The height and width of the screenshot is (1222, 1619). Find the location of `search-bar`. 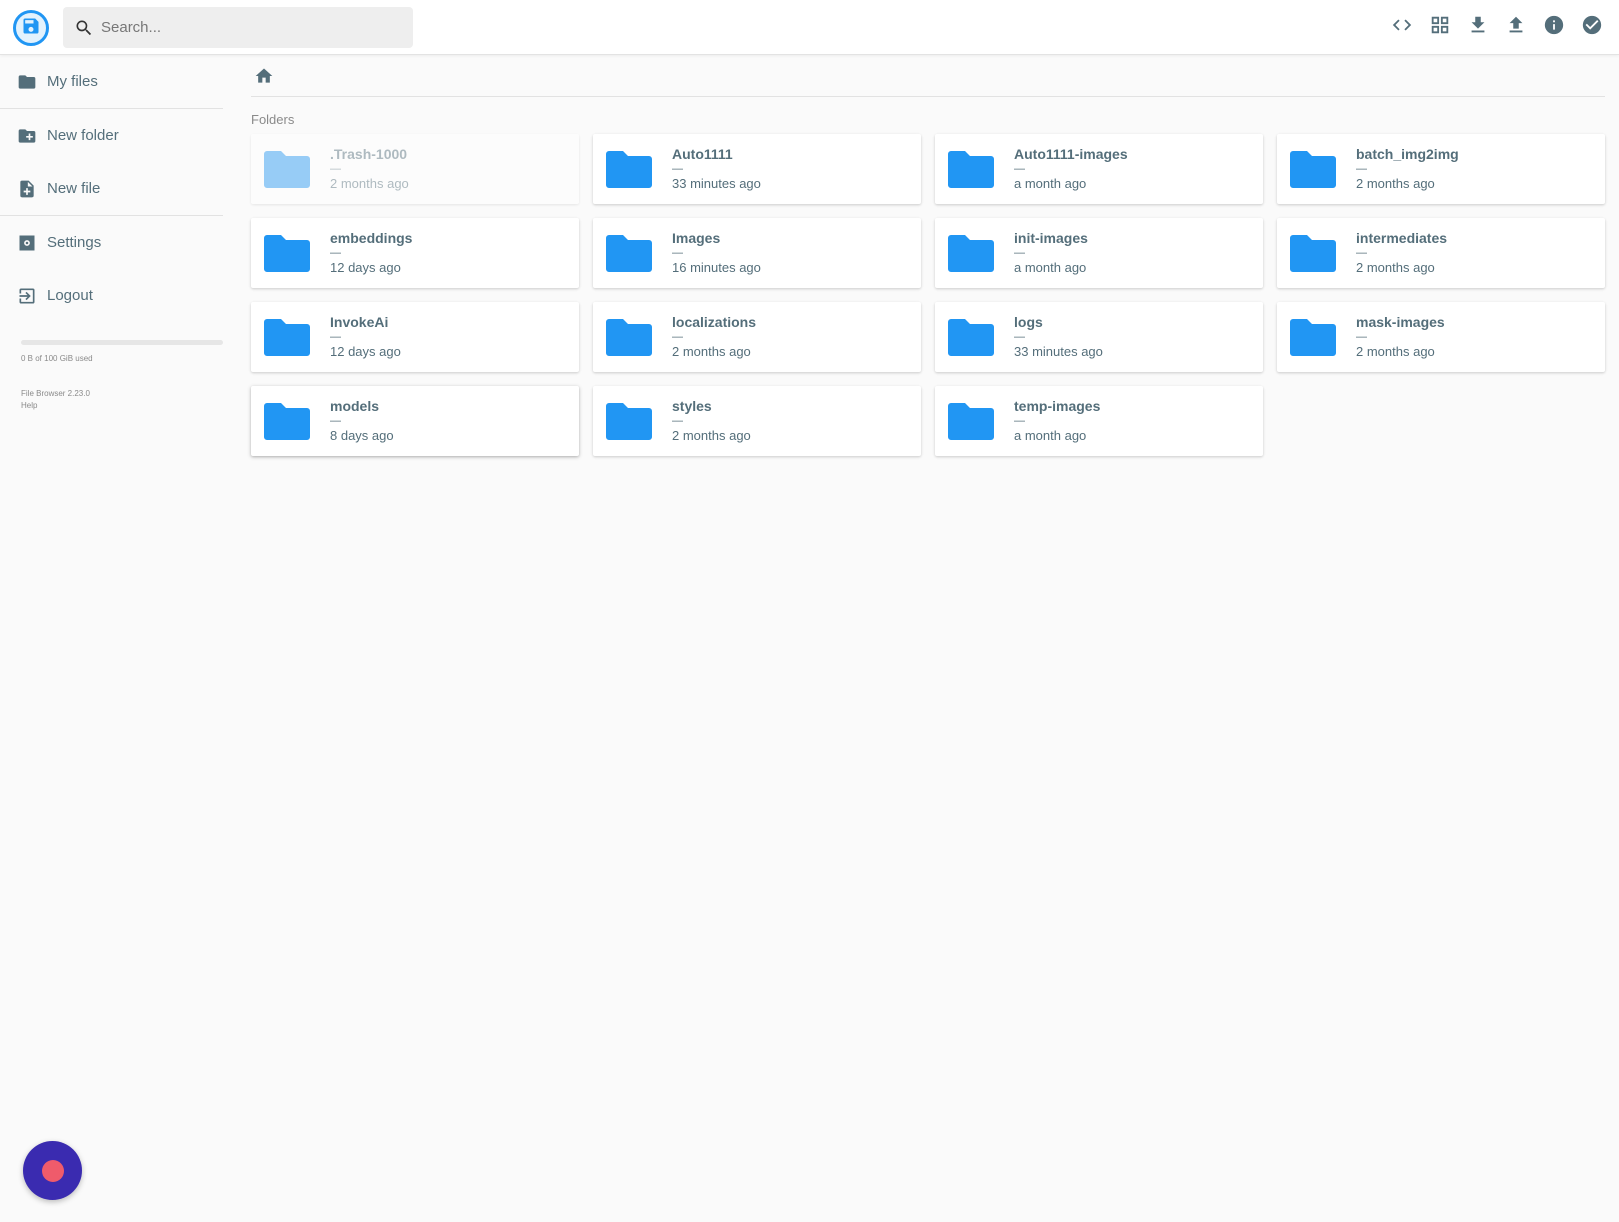

search-bar is located at coordinates (238, 27).